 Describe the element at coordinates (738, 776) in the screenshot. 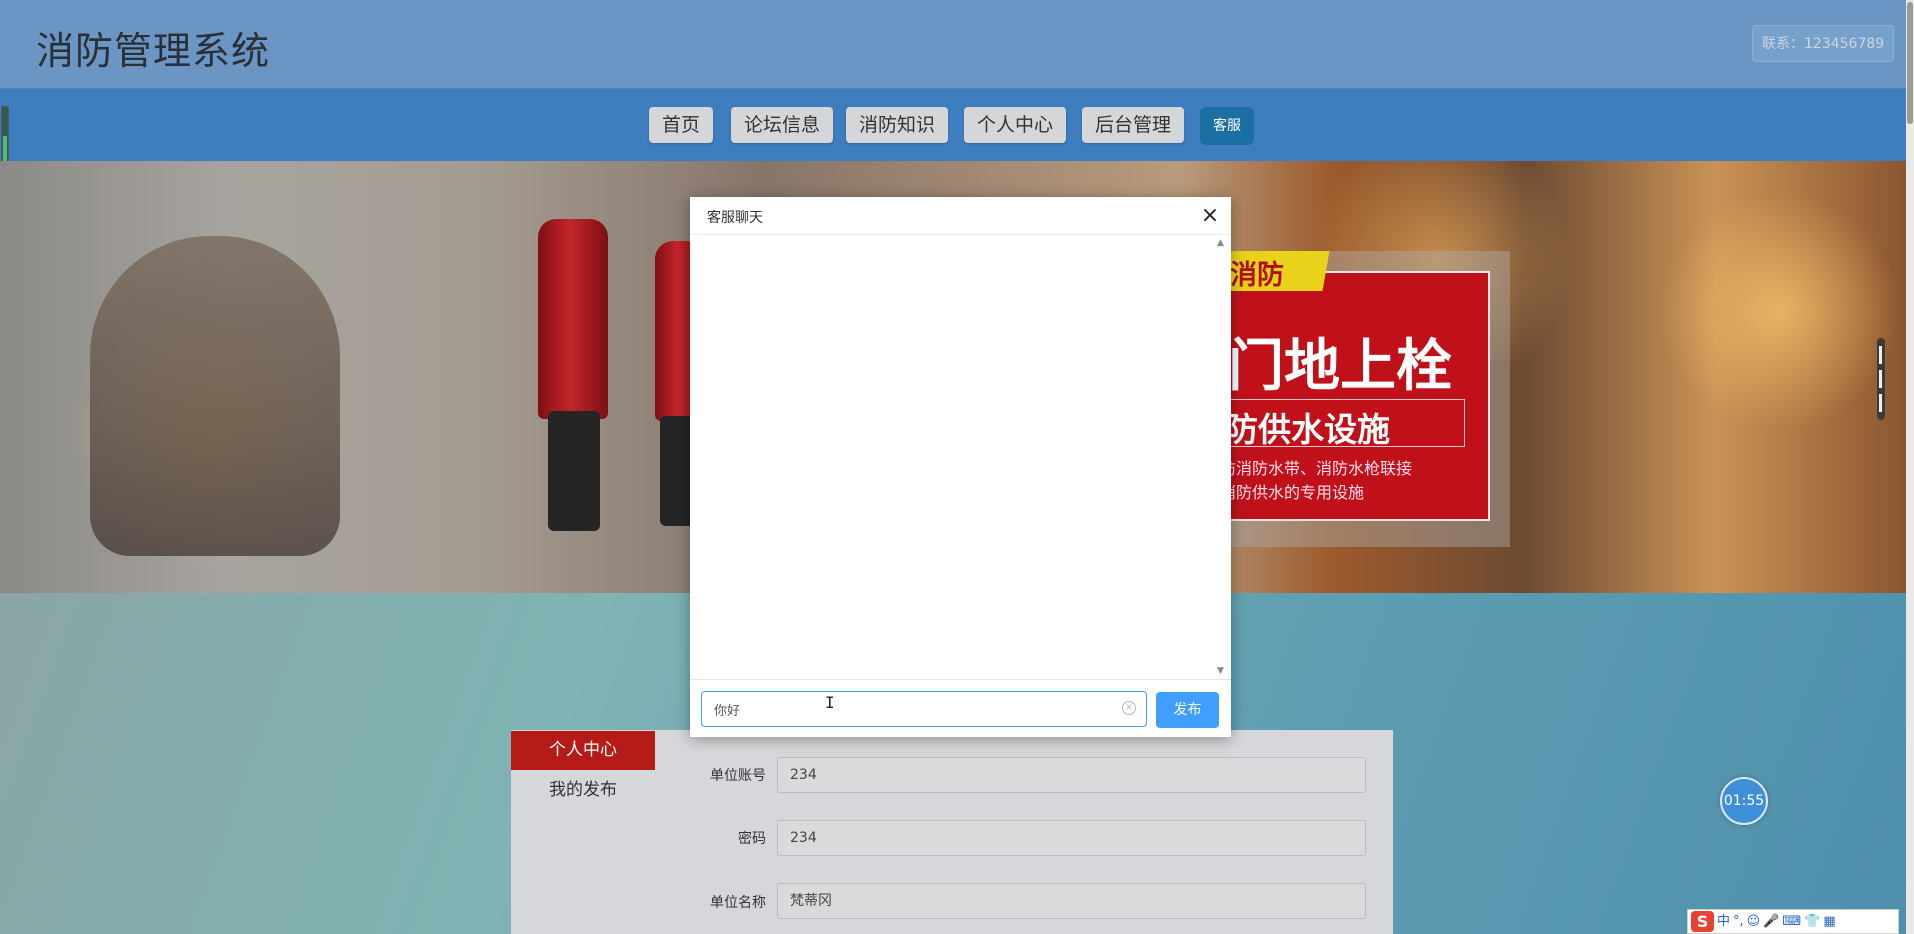

I see `account-label: 单位账号` at that location.